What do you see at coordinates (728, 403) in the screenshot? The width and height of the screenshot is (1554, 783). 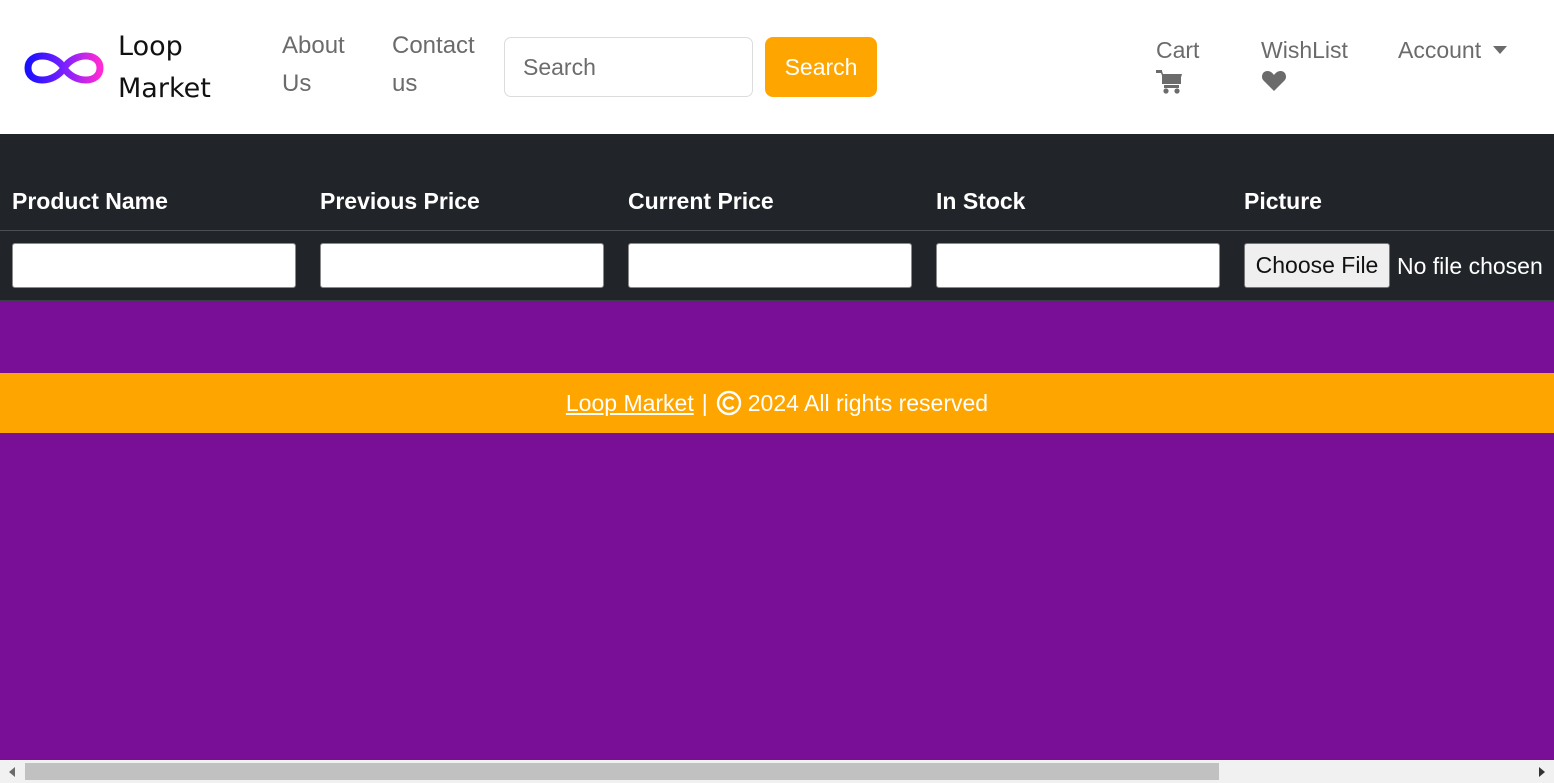 I see `copyright-icon` at bounding box center [728, 403].